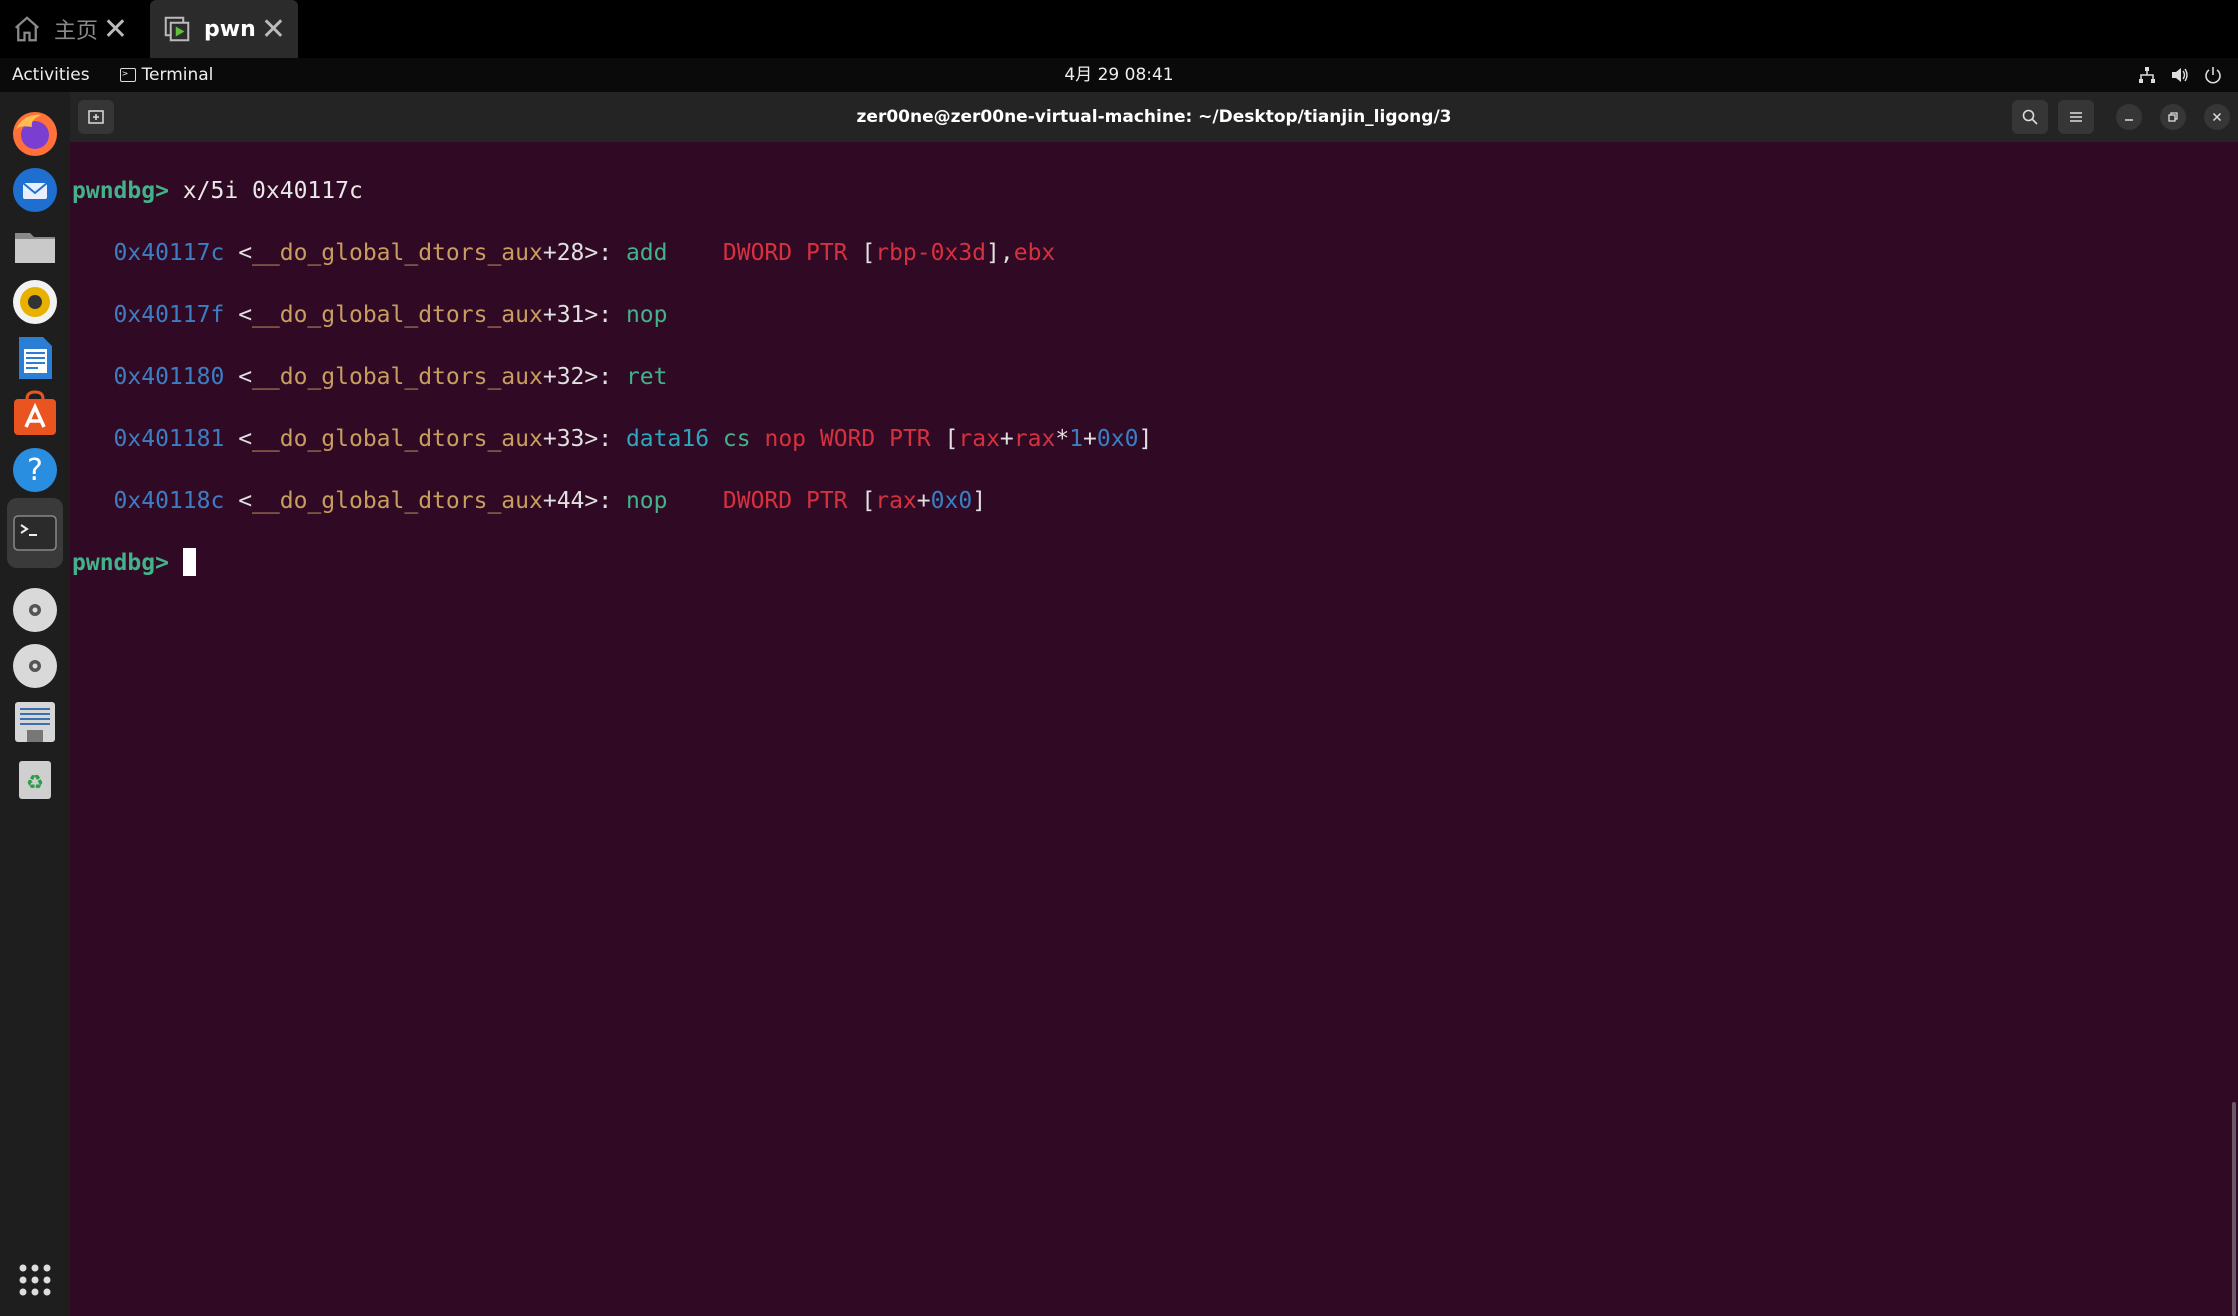  What do you see at coordinates (2147, 75) in the screenshot?
I see `network-icon` at bounding box center [2147, 75].